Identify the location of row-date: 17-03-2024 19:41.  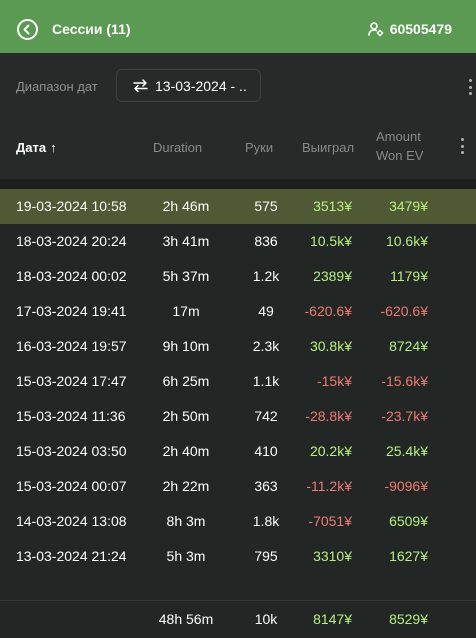
(71, 311).